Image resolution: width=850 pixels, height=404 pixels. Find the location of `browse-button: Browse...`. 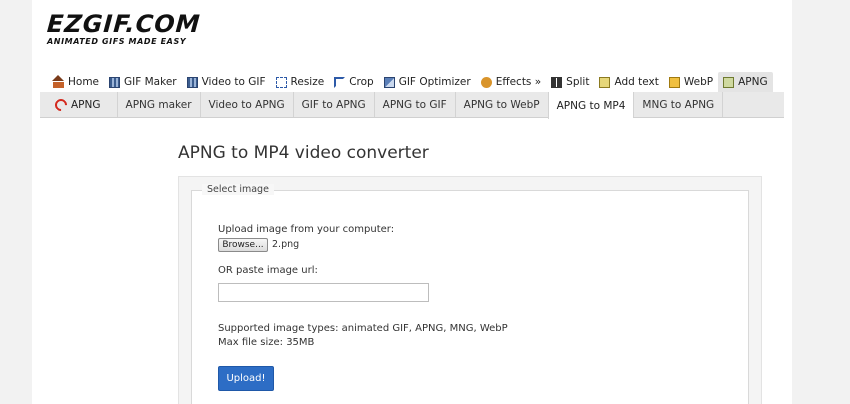

browse-button: Browse... is located at coordinates (243, 245).